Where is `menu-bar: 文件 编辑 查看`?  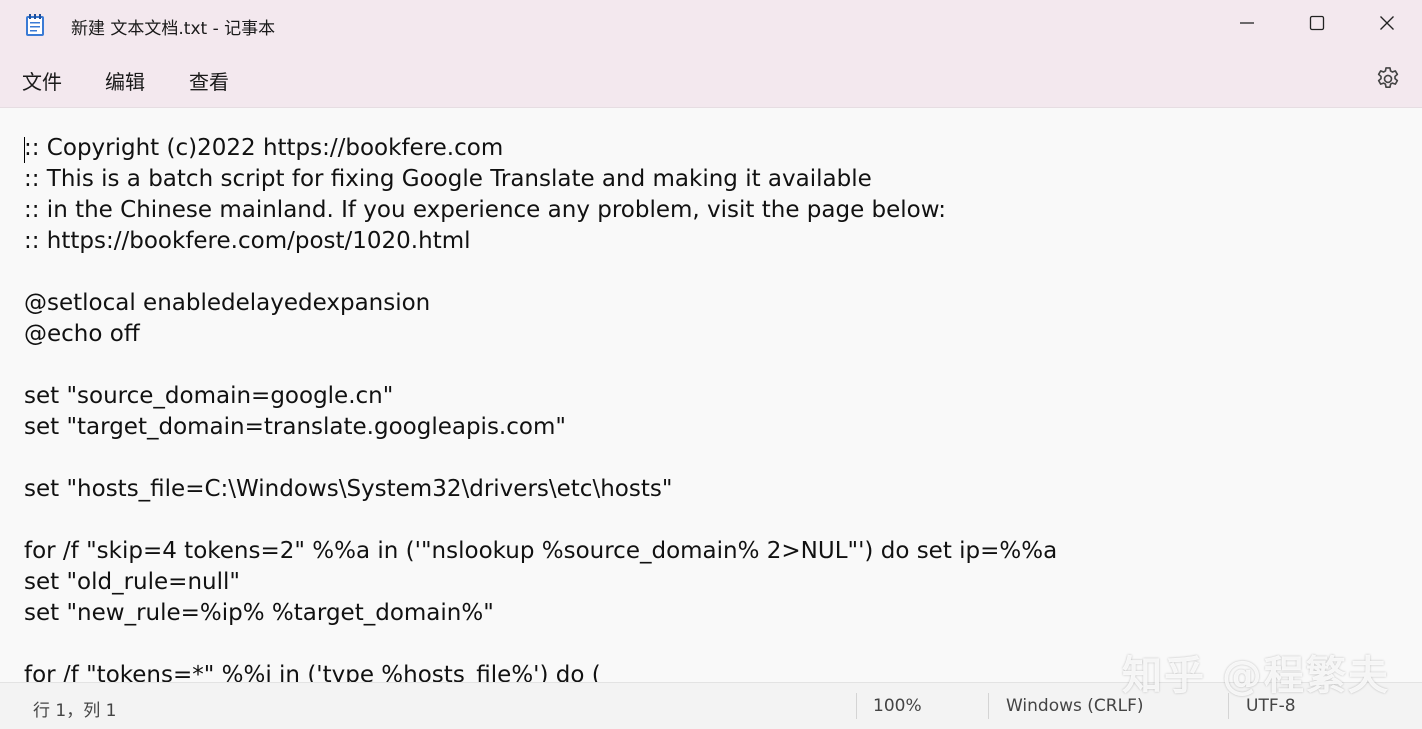 menu-bar: 文件 编辑 查看 is located at coordinates (711, 79).